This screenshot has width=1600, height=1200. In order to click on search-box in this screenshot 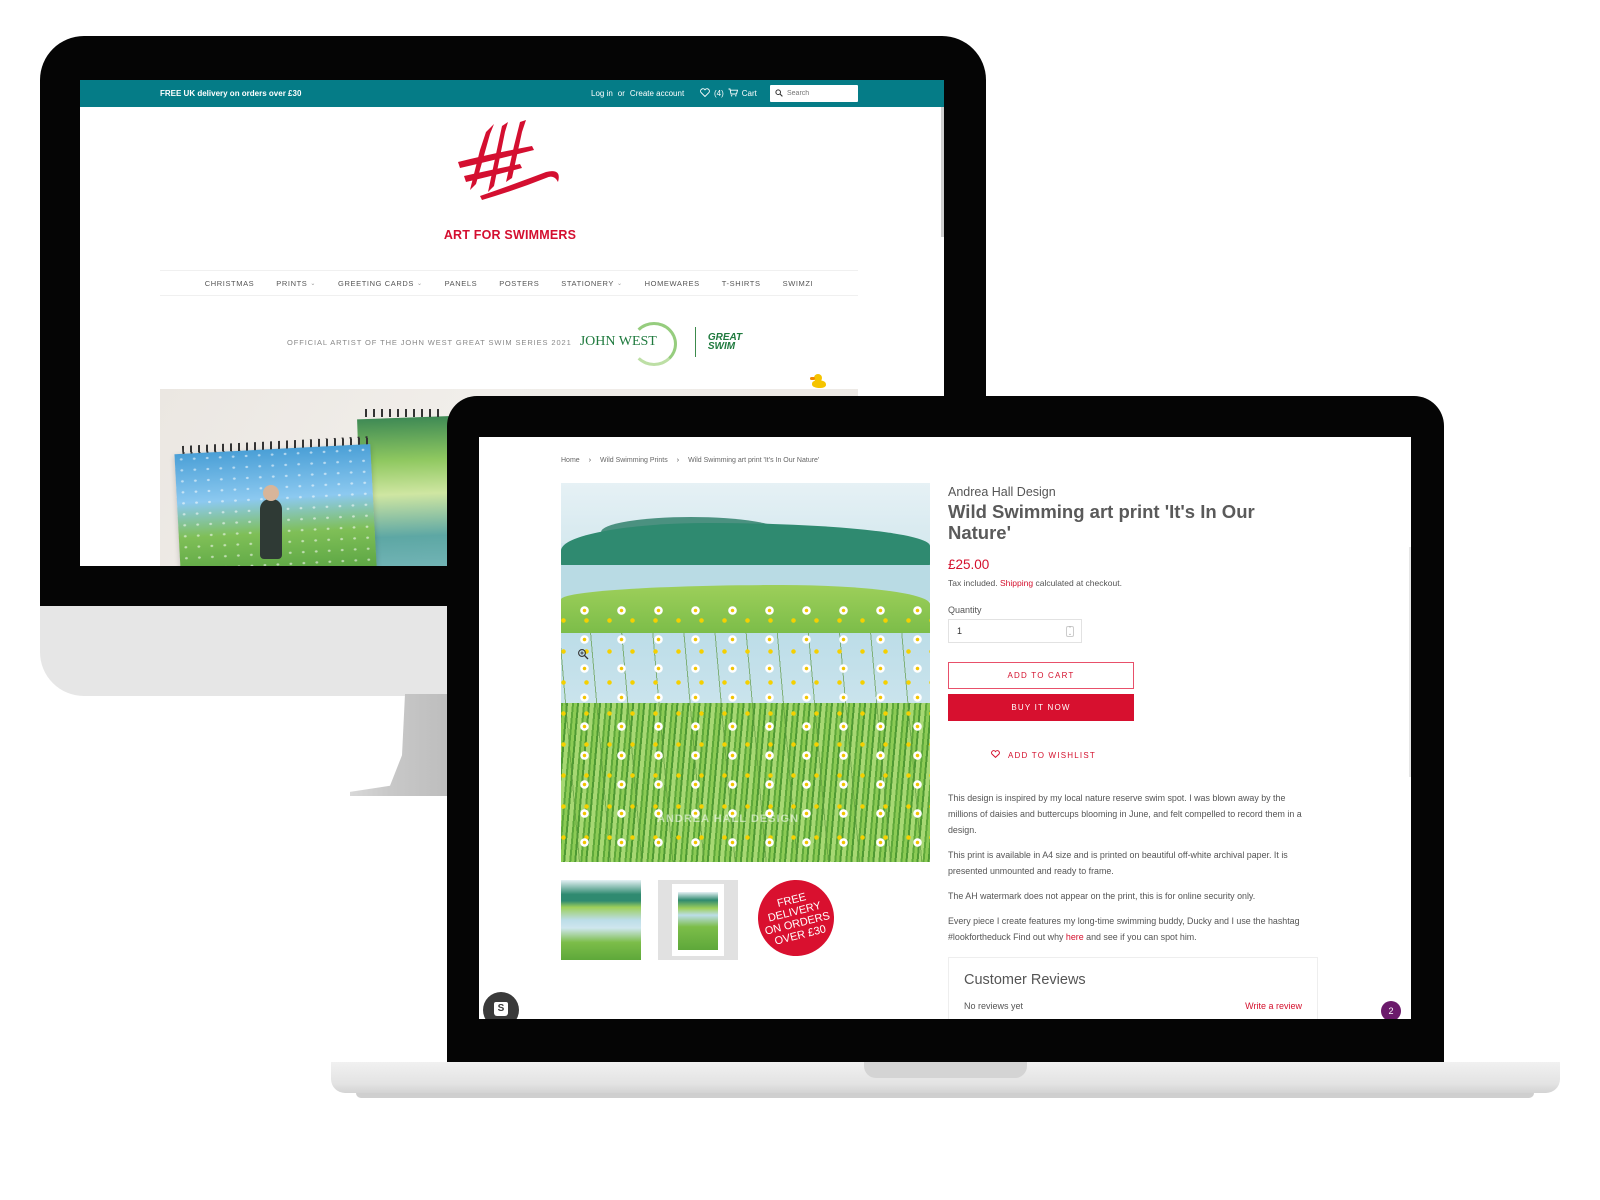, I will do `click(814, 93)`.